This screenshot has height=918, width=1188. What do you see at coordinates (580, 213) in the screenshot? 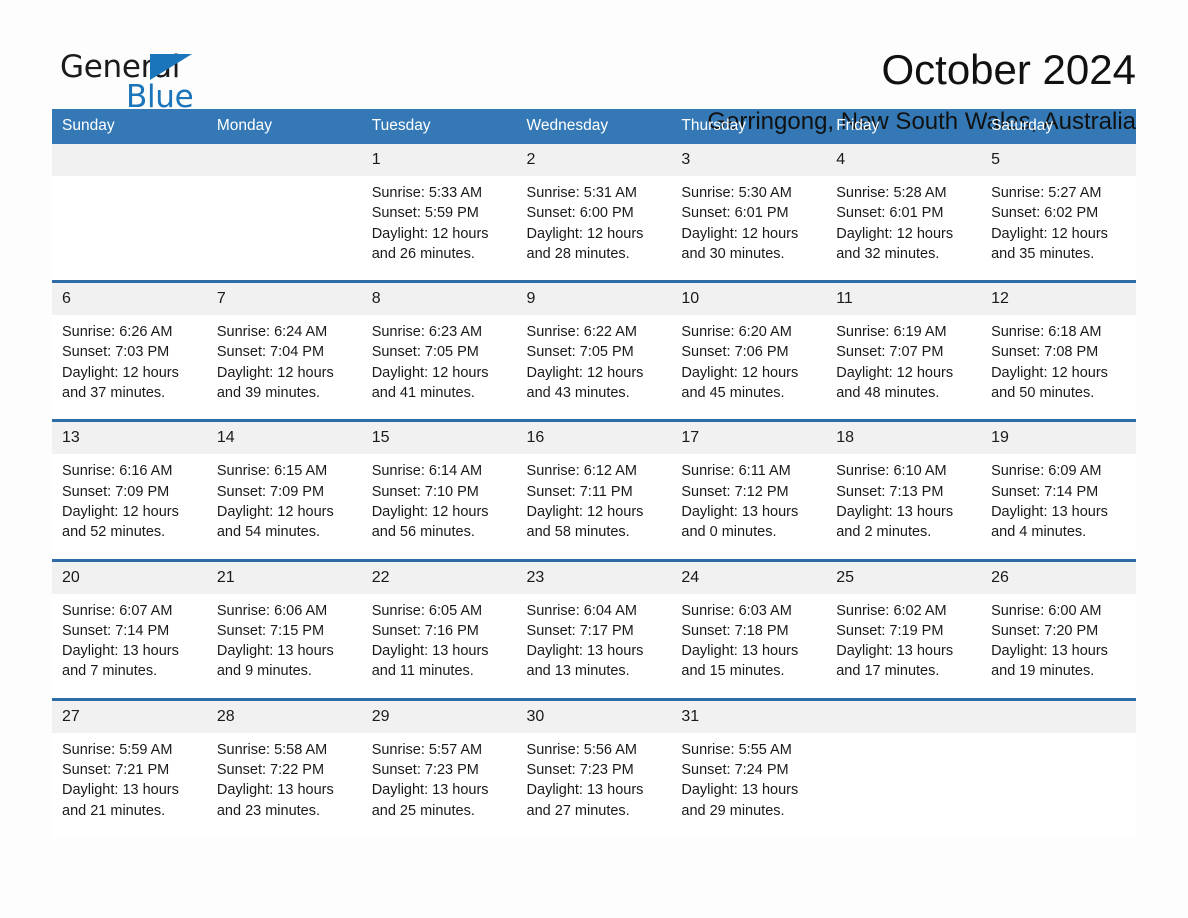
I see `day-info-line: Sunset: 6:00 PM` at bounding box center [580, 213].